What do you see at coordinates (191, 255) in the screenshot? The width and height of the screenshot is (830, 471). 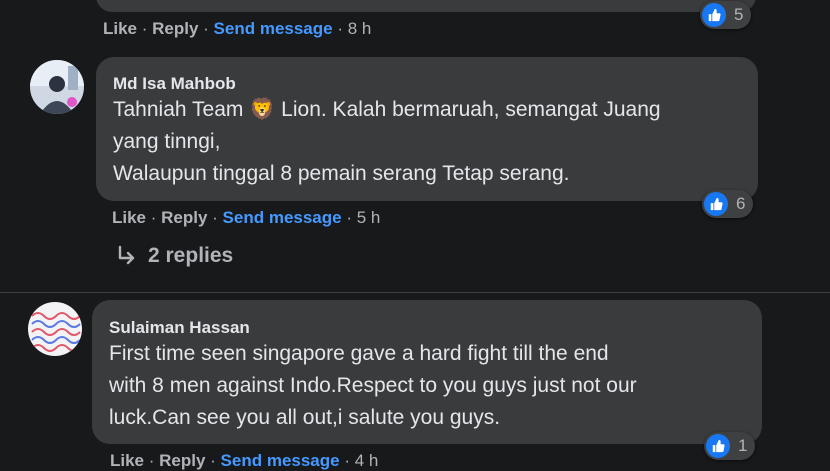 I see `replies-count-label: 2 replies` at bounding box center [191, 255].